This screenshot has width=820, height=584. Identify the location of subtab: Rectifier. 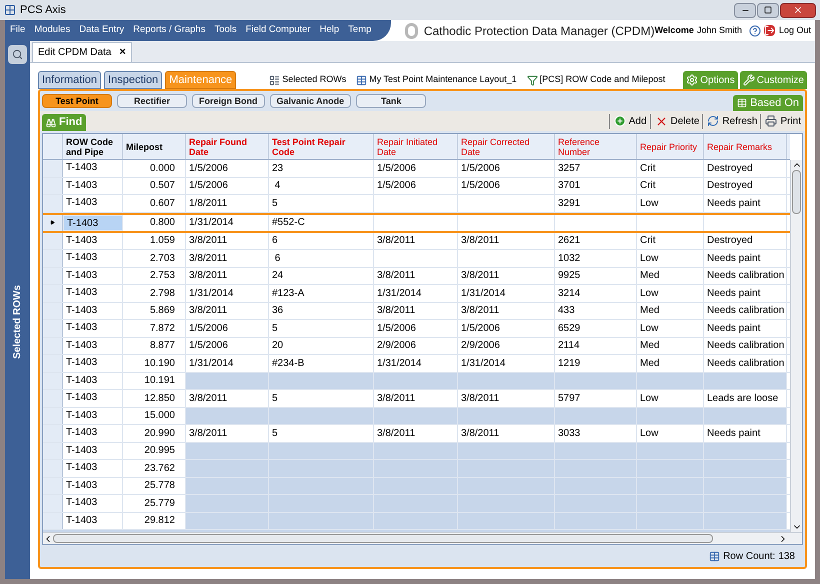
(152, 101).